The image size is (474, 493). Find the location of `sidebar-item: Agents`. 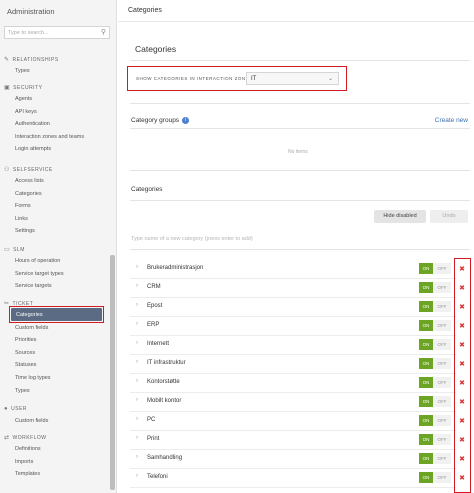

sidebar-item: Agents is located at coordinates (23, 99).